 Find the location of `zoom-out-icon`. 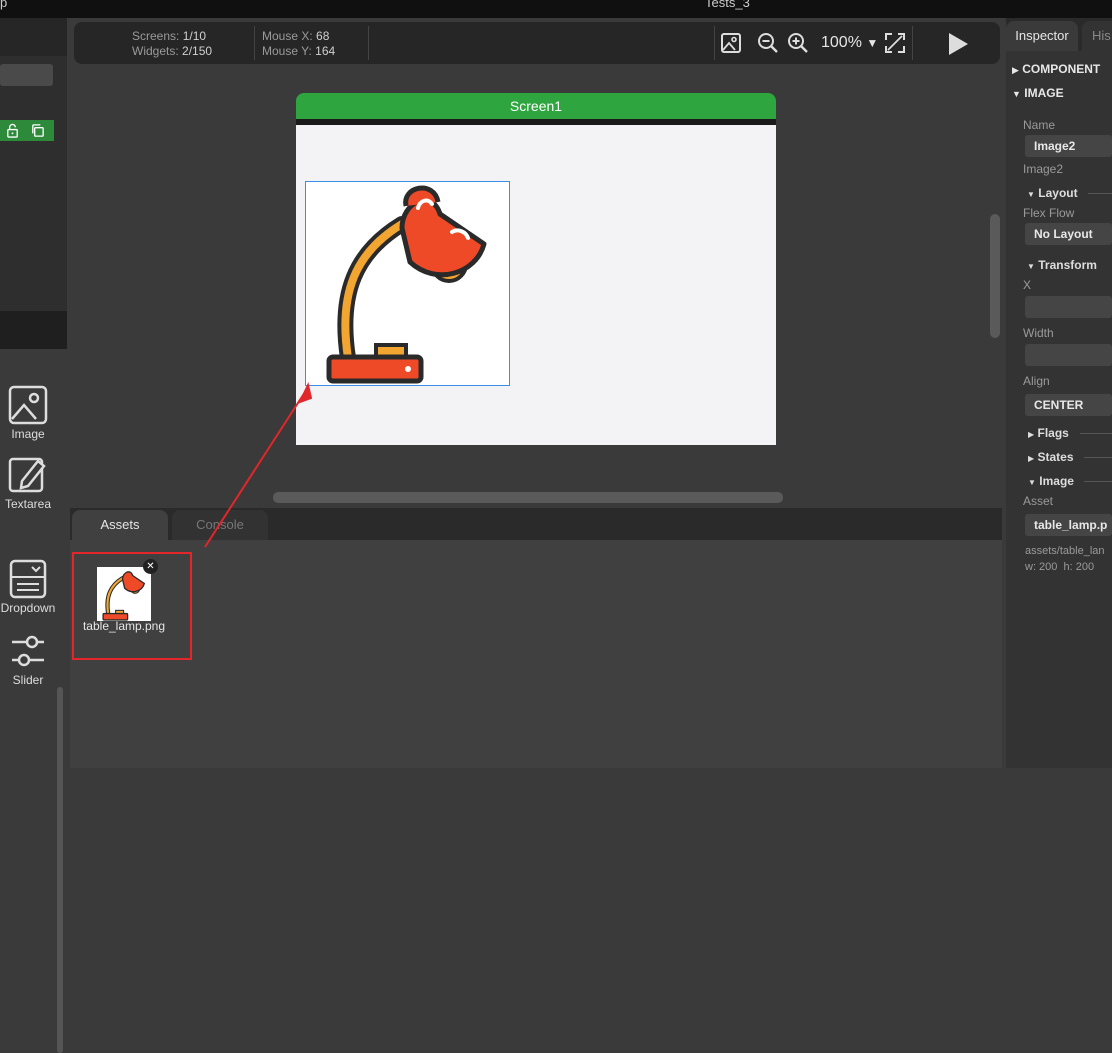

zoom-out-icon is located at coordinates (768, 43).